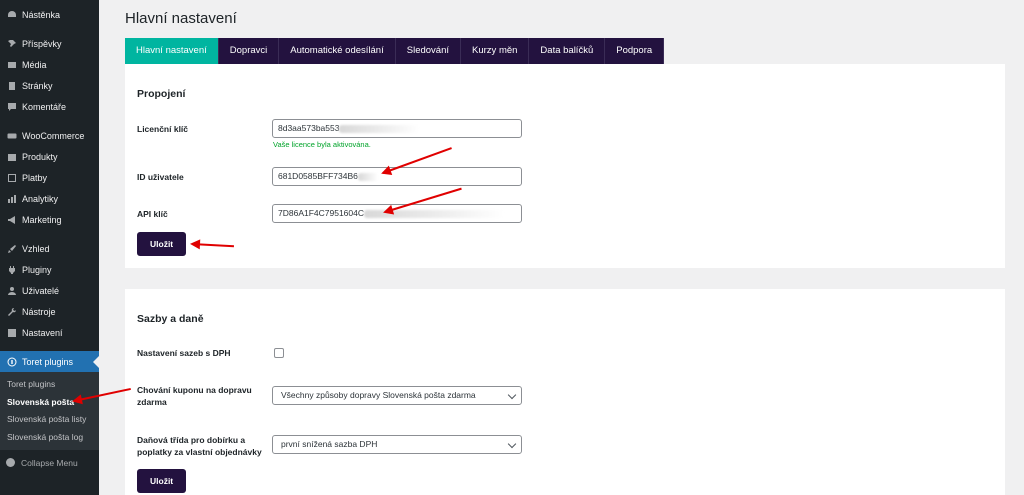  I want to click on sidebar-item-label: Média, so click(34, 64).